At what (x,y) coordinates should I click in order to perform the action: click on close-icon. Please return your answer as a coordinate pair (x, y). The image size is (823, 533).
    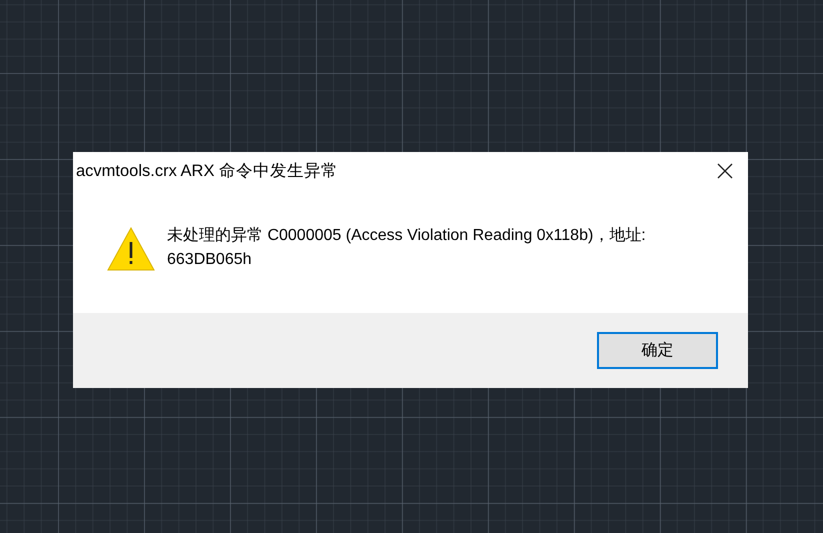
    Looking at the image, I should click on (725, 171).